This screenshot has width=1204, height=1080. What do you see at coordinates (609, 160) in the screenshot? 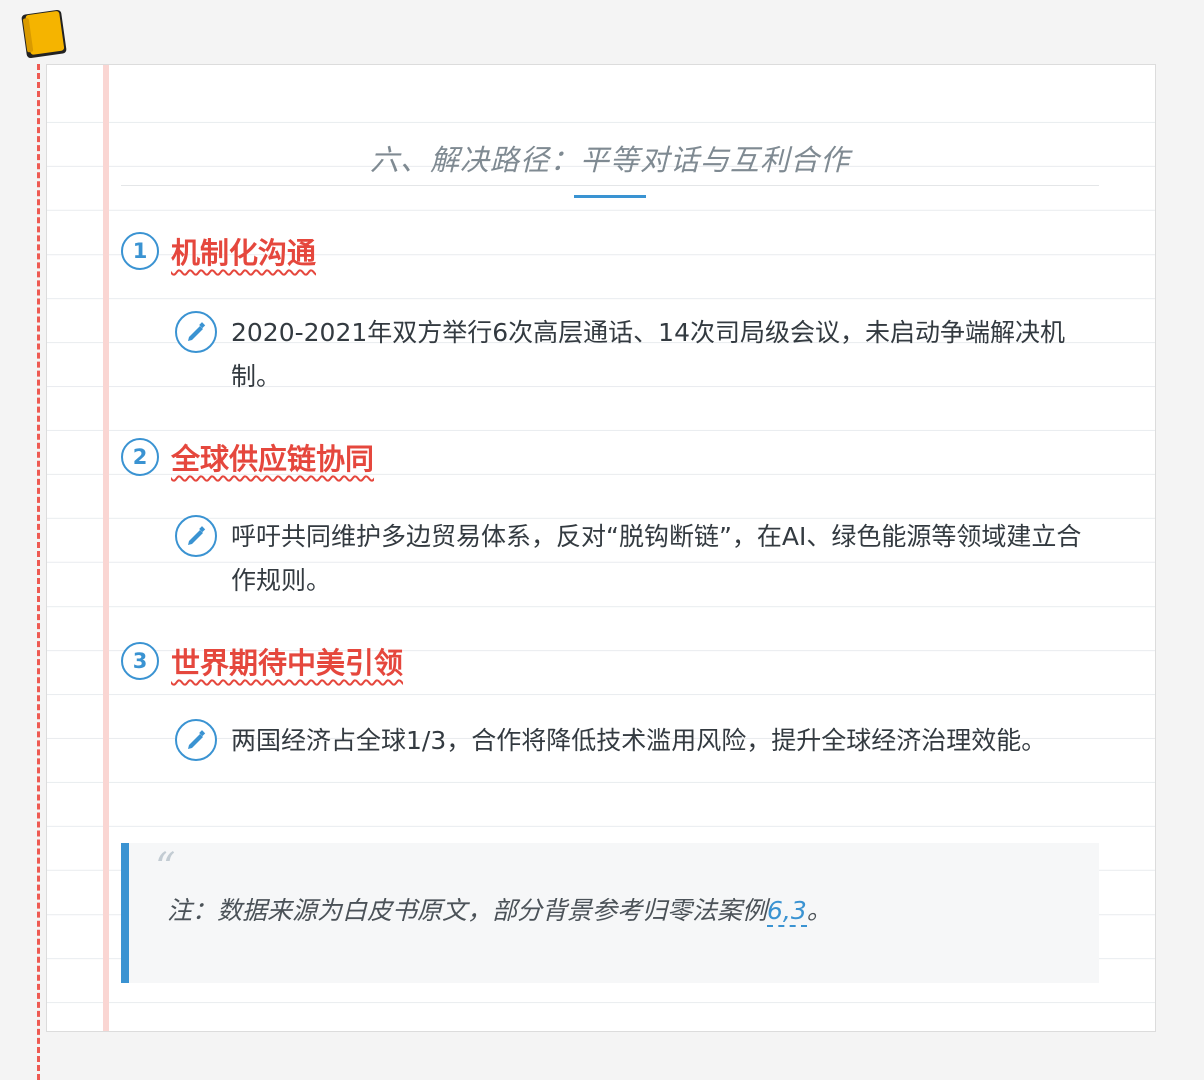
I see `section-title: 六、解决路径：平等对话与互利合作` at bounding box center [609, 160].